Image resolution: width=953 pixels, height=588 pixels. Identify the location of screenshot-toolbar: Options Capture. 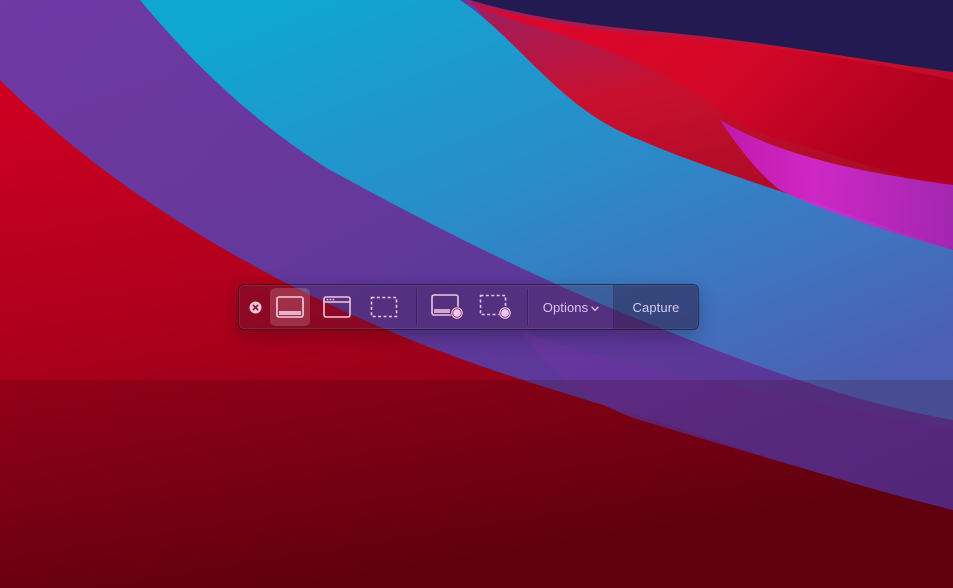
(468, 307).